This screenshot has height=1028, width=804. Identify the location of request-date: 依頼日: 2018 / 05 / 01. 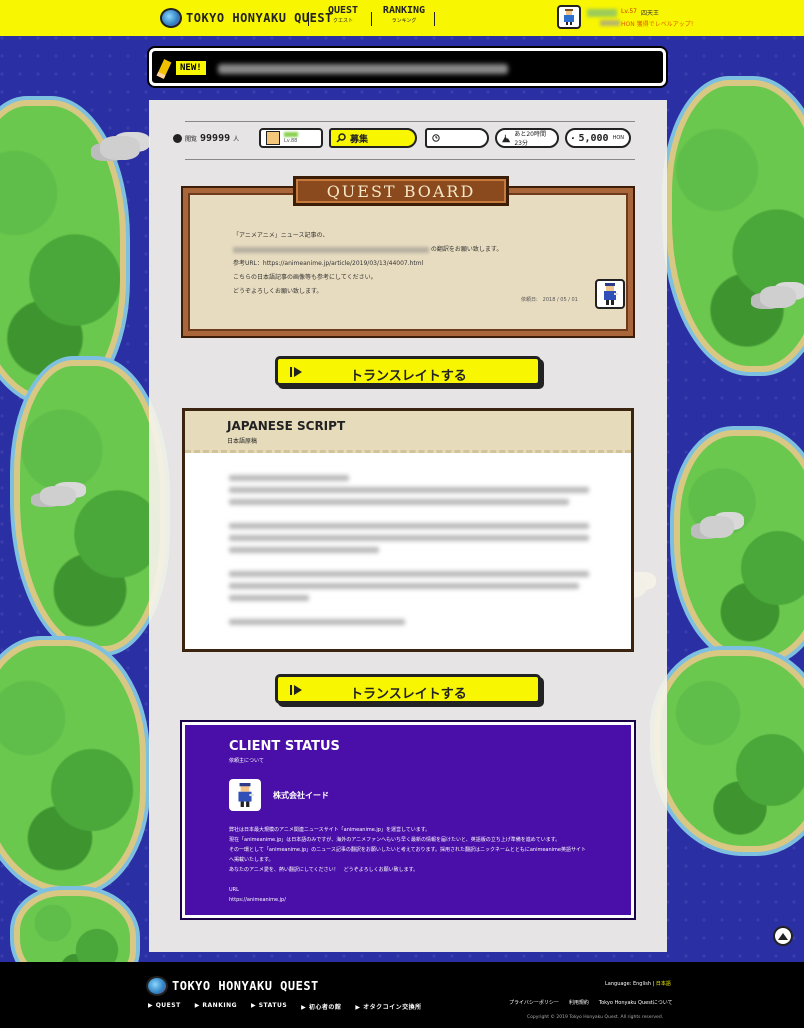
(549, 300).